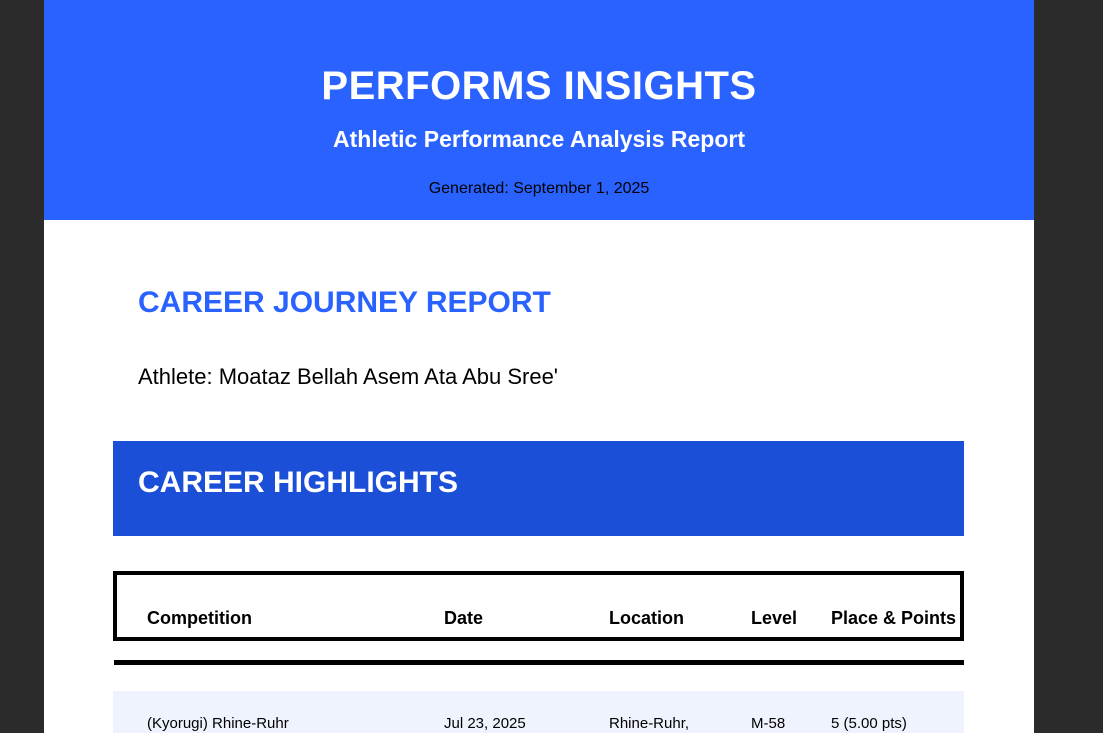 This screenshot has height=733, width=1103. What do you see at coordinates (774, 618) in the screenshot?
I see `column-header-level: Level` at bounding box center [774, 618].